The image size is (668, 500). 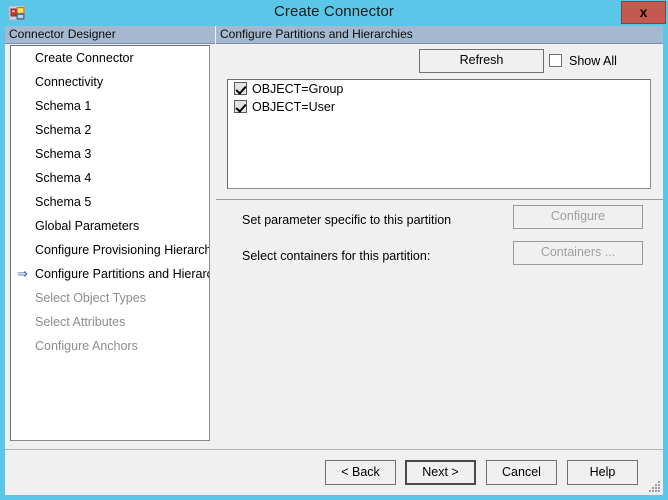 What do you see at coordinates (110, 82) in the screenshot?
I see `sidebar-item-connectivity: Connectivity` at bounding box center [110, 82].